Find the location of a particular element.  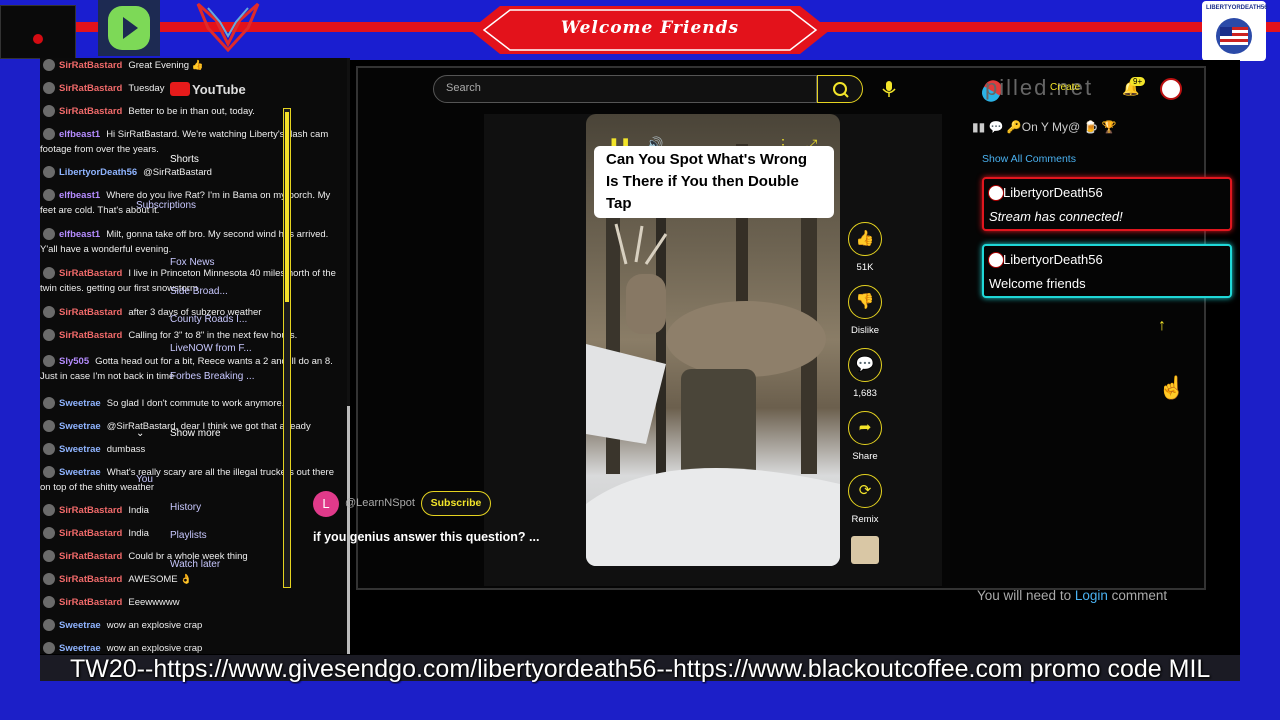

notification-count: 9+ is located at coordinates (1138, 81).